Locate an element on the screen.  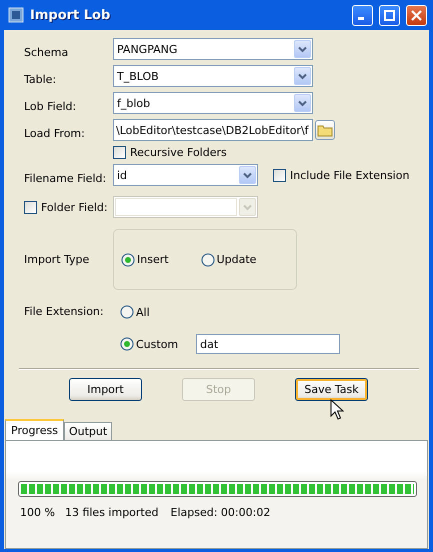
close-icon is located at coordinates (416, 15).